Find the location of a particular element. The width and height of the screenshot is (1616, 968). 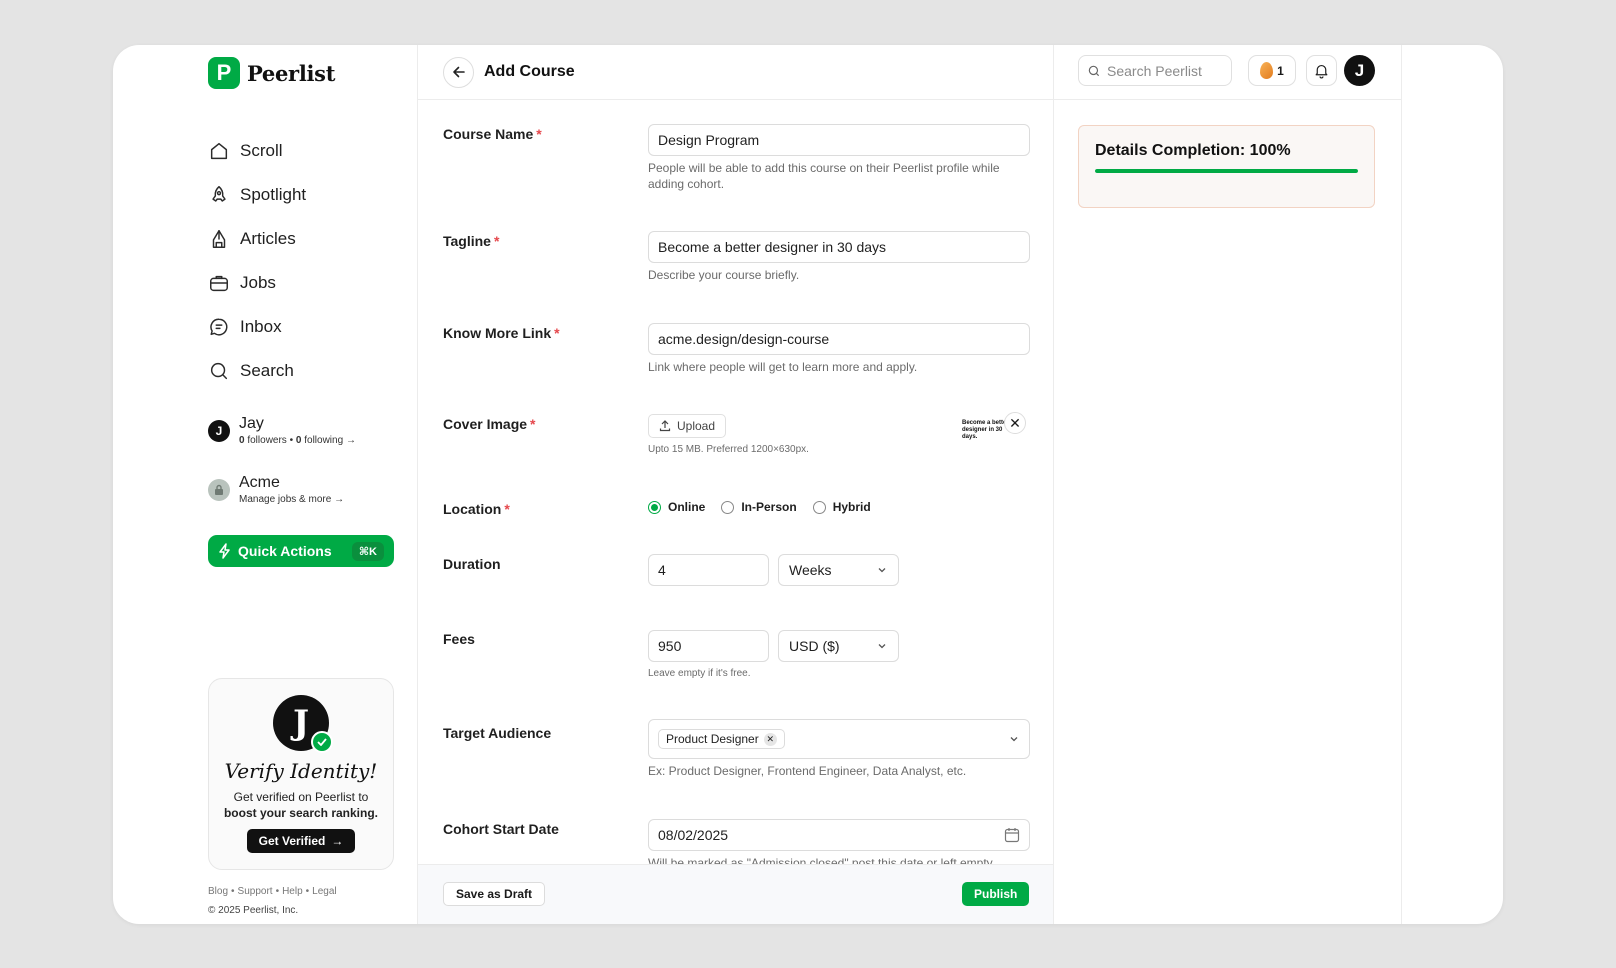

footer-link-support: Support is located at coordinates (255, 891).